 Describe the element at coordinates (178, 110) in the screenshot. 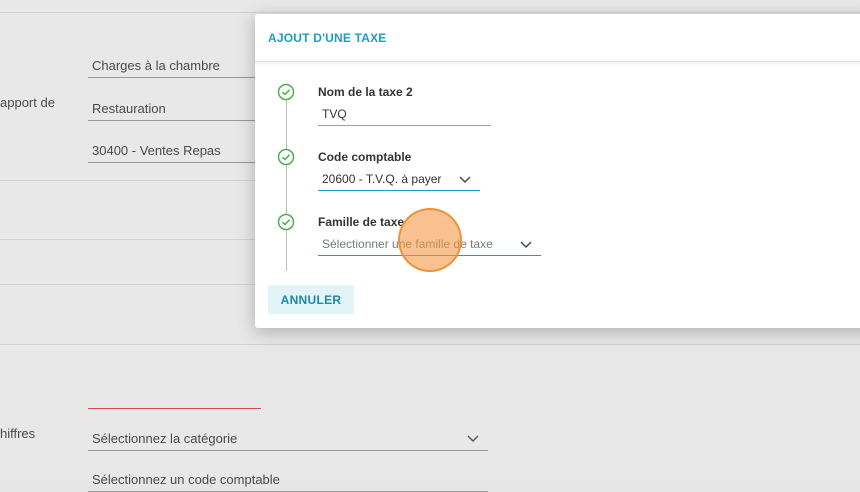

I see `background-field-2: Restauration` at that location.